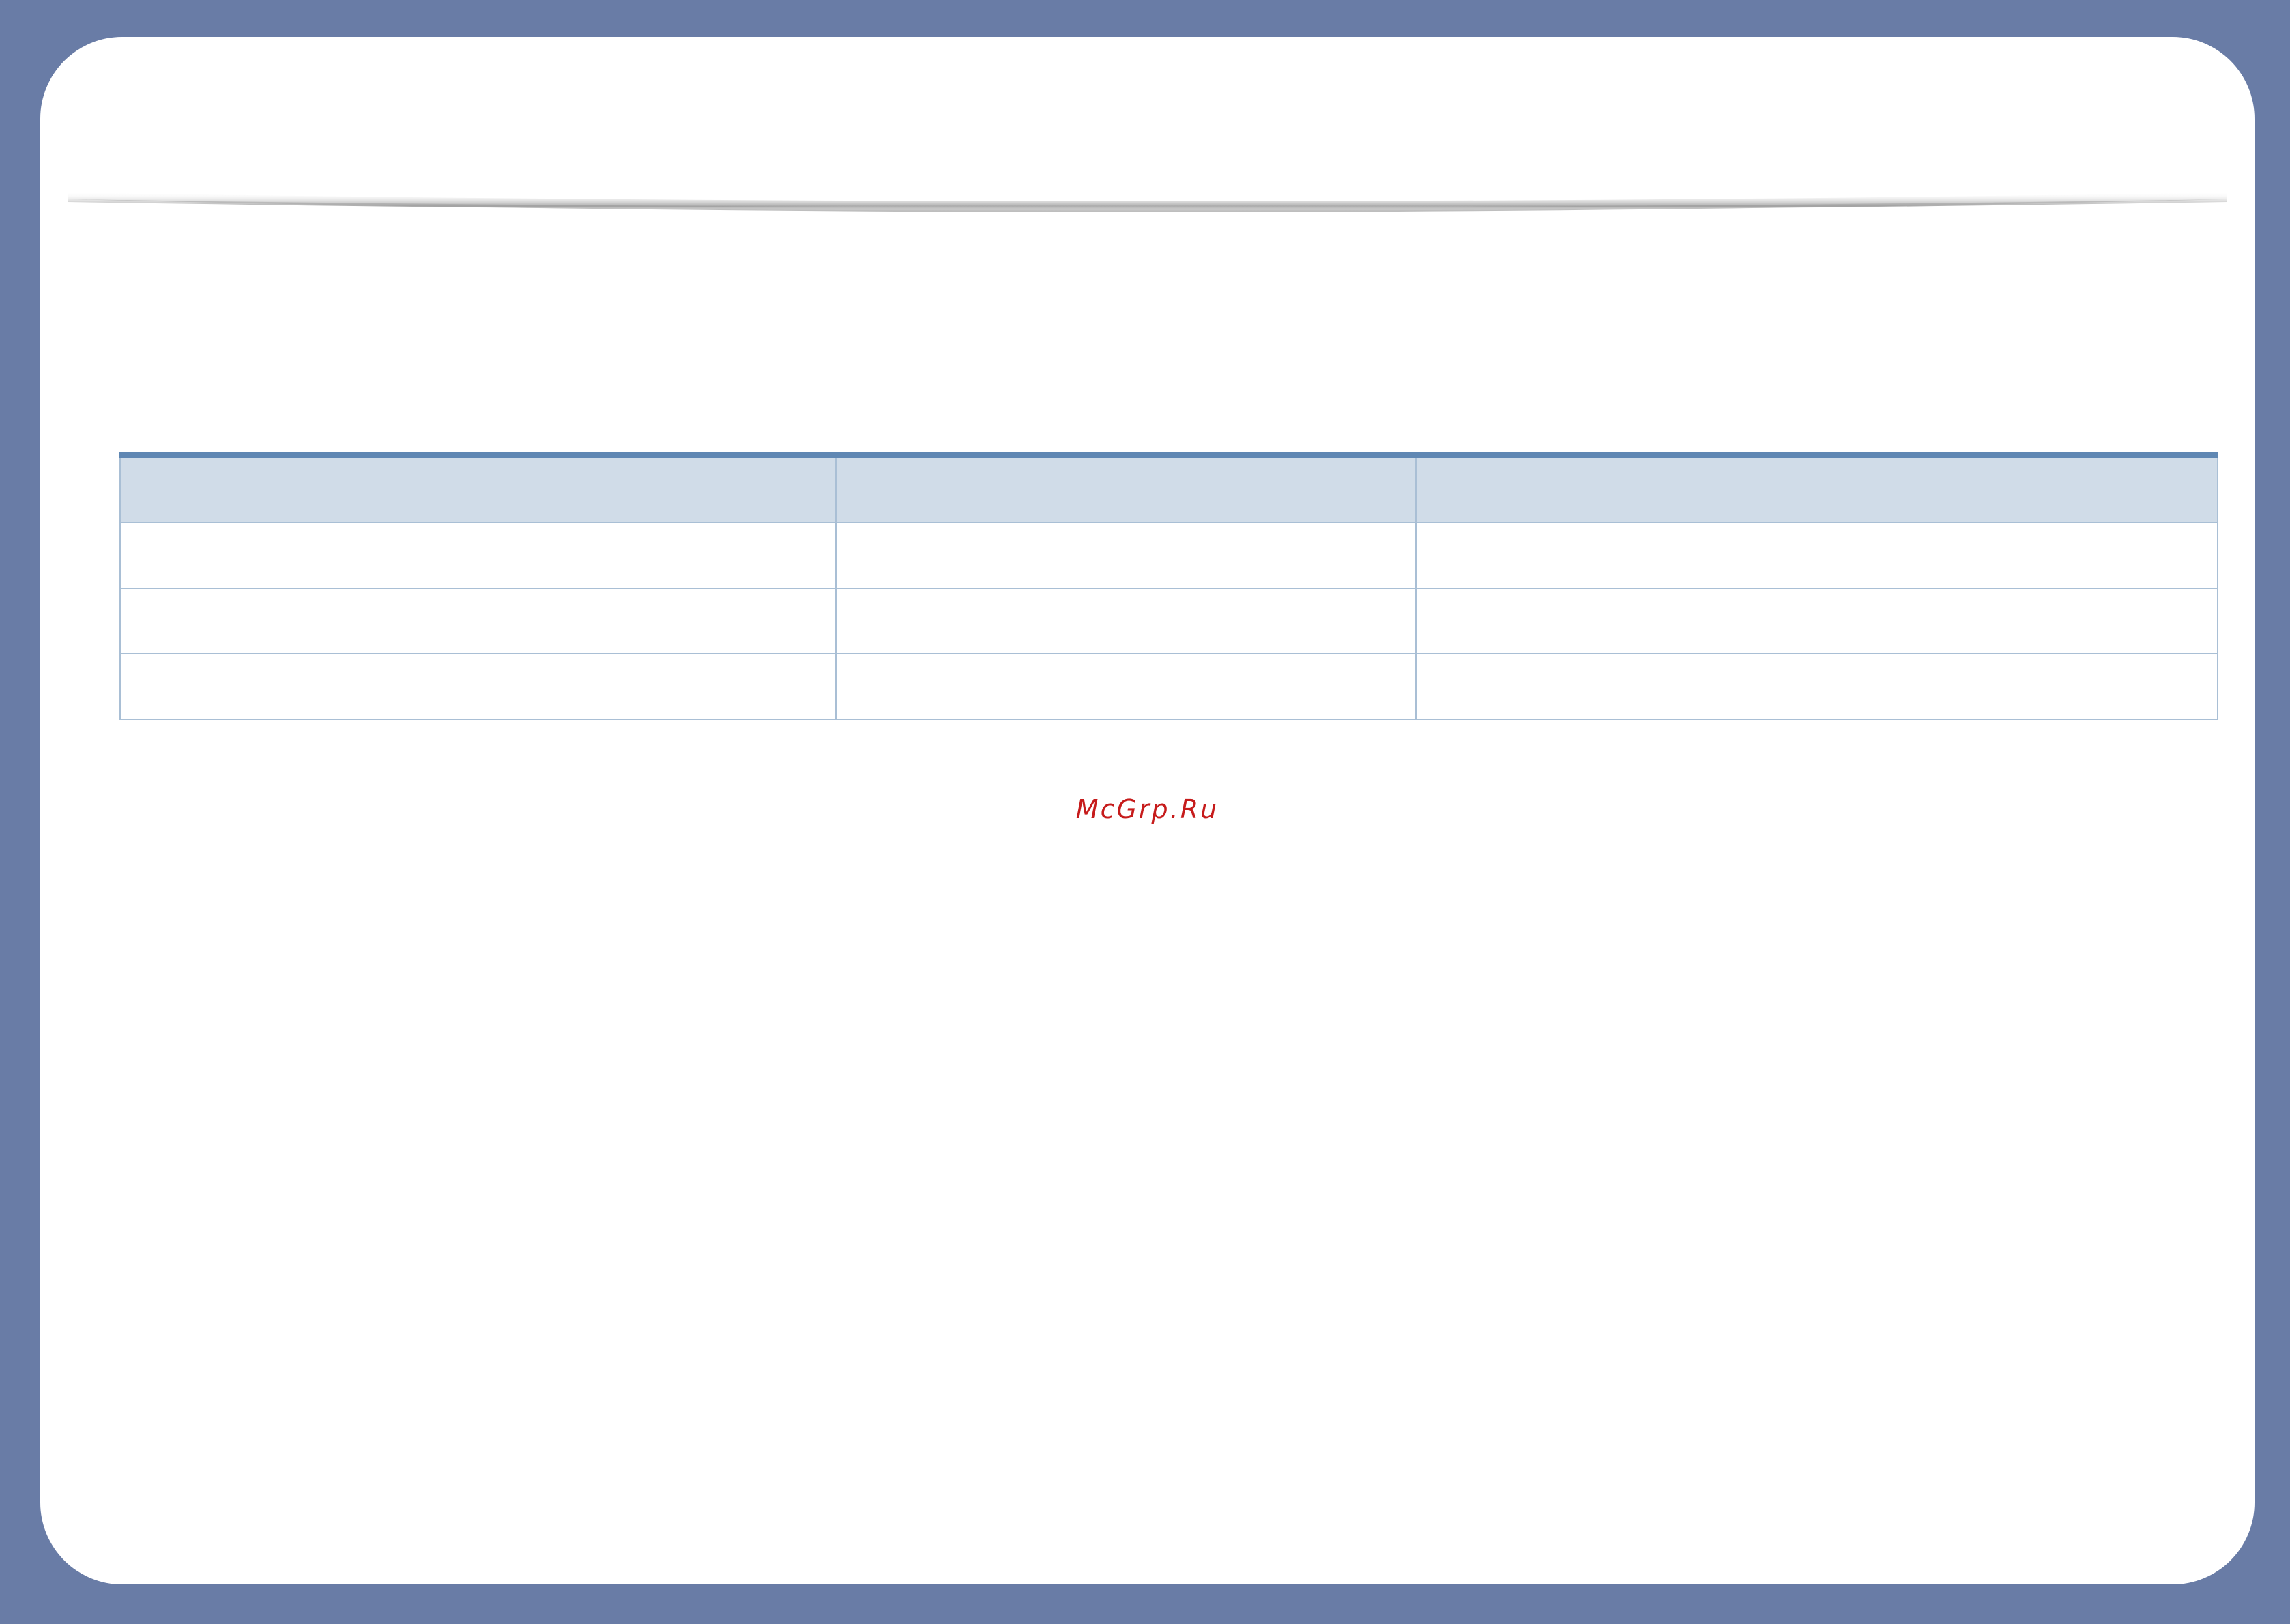  Describe the element at coordinates (1147, 202) in the screenshot. I see `header-divider-shadow` at that location.